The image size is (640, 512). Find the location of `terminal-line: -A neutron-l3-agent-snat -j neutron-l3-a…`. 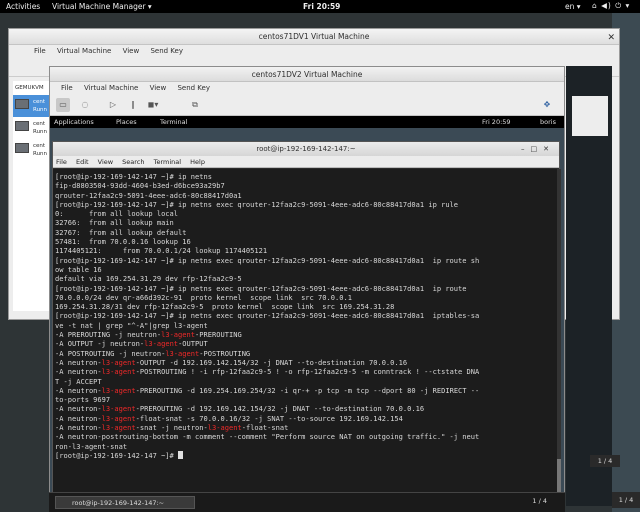

terminal-line: -A neutron-l3-agent-snat -j neutron-l3-a… is located at coordinates (172, 428).